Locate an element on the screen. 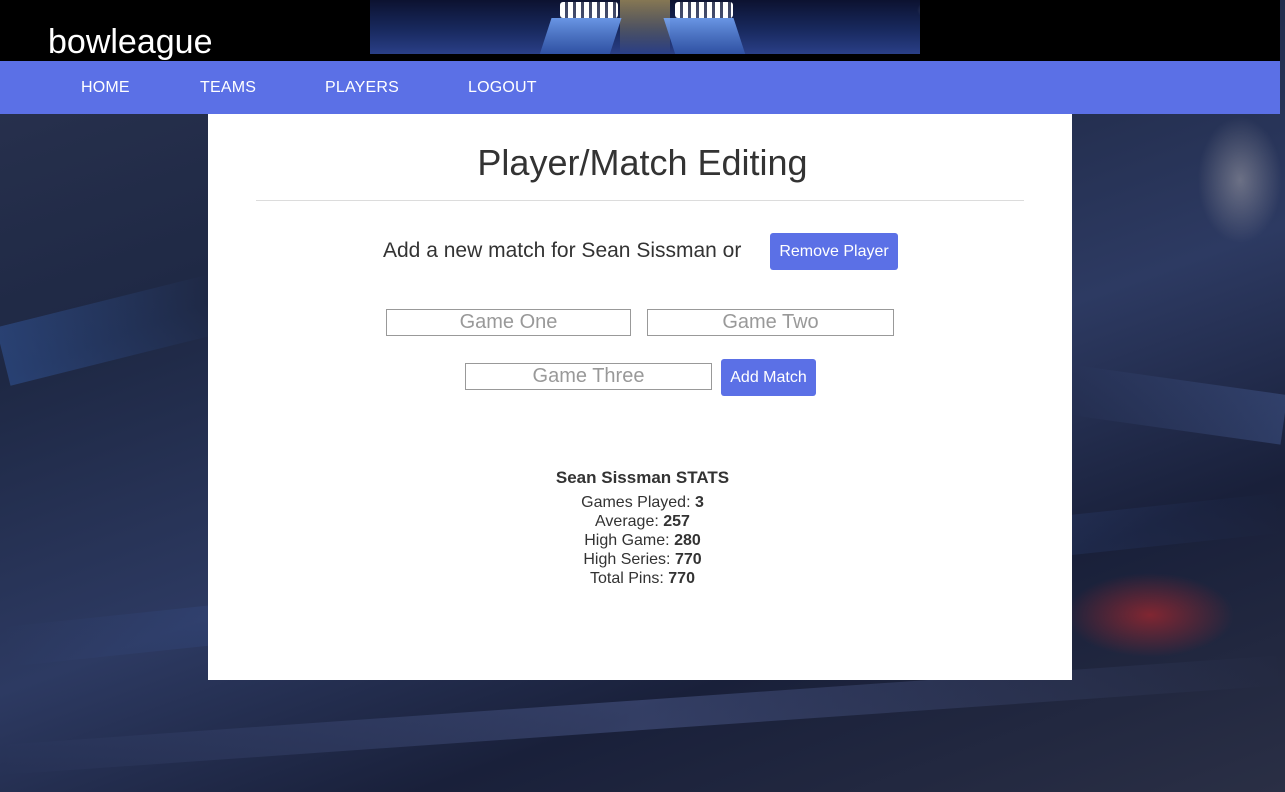  title-divider is located at coordinates (640, 200).